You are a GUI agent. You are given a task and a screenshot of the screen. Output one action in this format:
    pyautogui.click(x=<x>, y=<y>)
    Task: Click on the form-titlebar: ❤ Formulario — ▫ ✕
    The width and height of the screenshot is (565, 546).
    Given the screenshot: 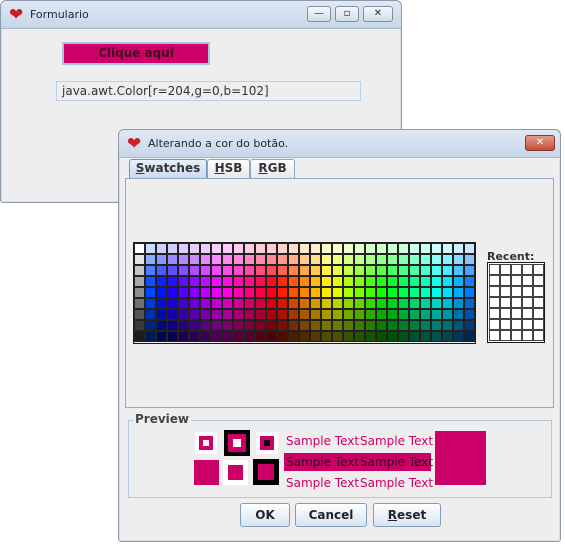 What is the action you would take?
    pyautogui.click(x=201, y=15)
    